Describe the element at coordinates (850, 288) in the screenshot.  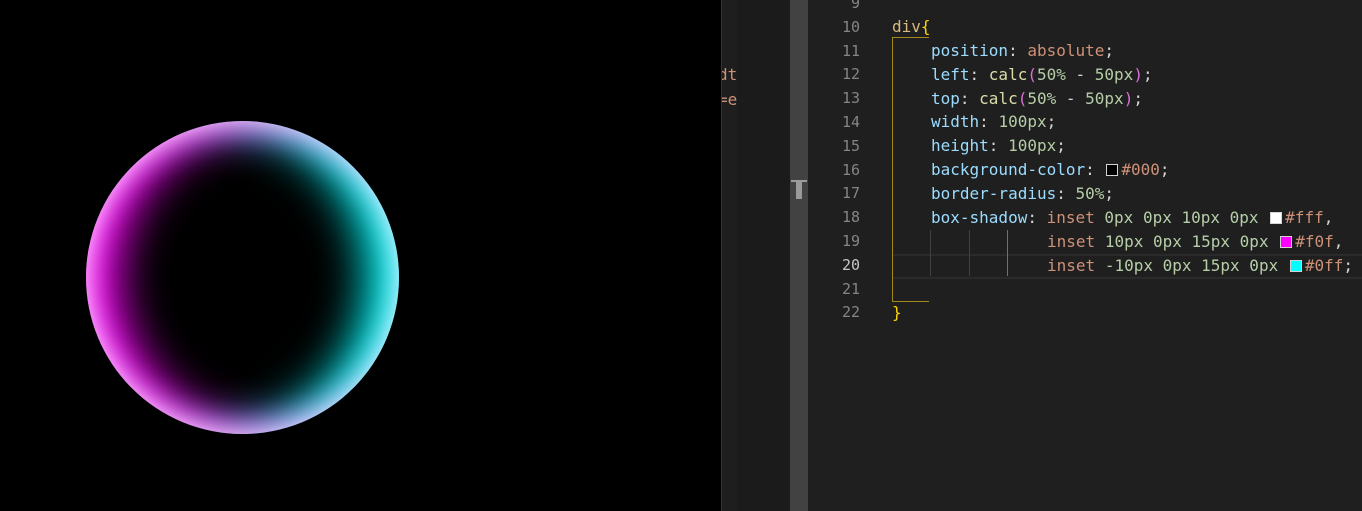
I see `line-number: 21` at that location.